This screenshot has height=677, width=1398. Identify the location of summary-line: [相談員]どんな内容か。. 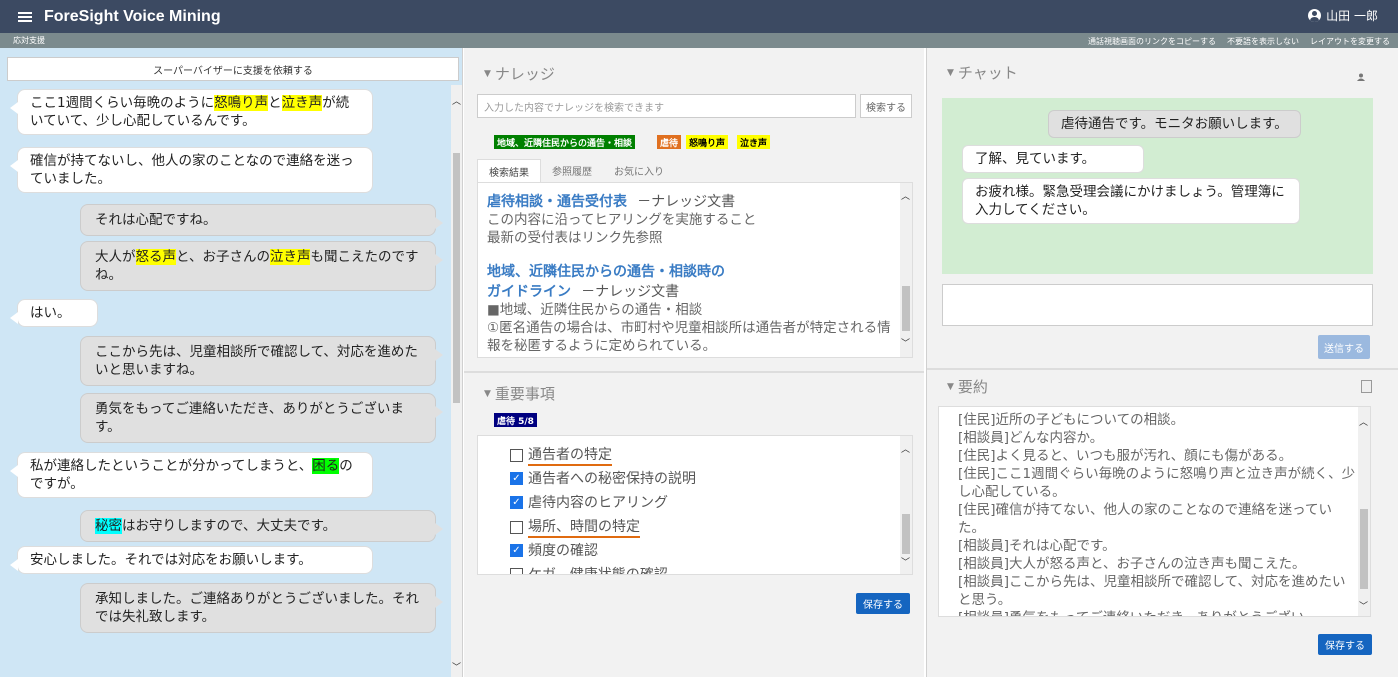
(1031, 438).